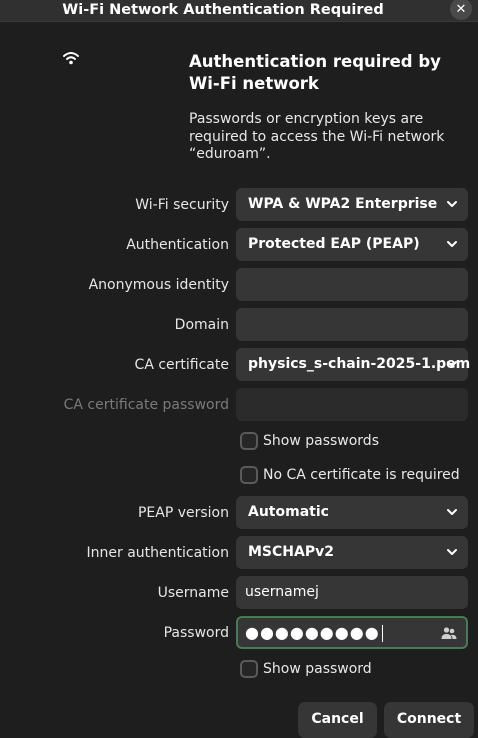  I want to click on username-value: usernamej, so click(282, 592).